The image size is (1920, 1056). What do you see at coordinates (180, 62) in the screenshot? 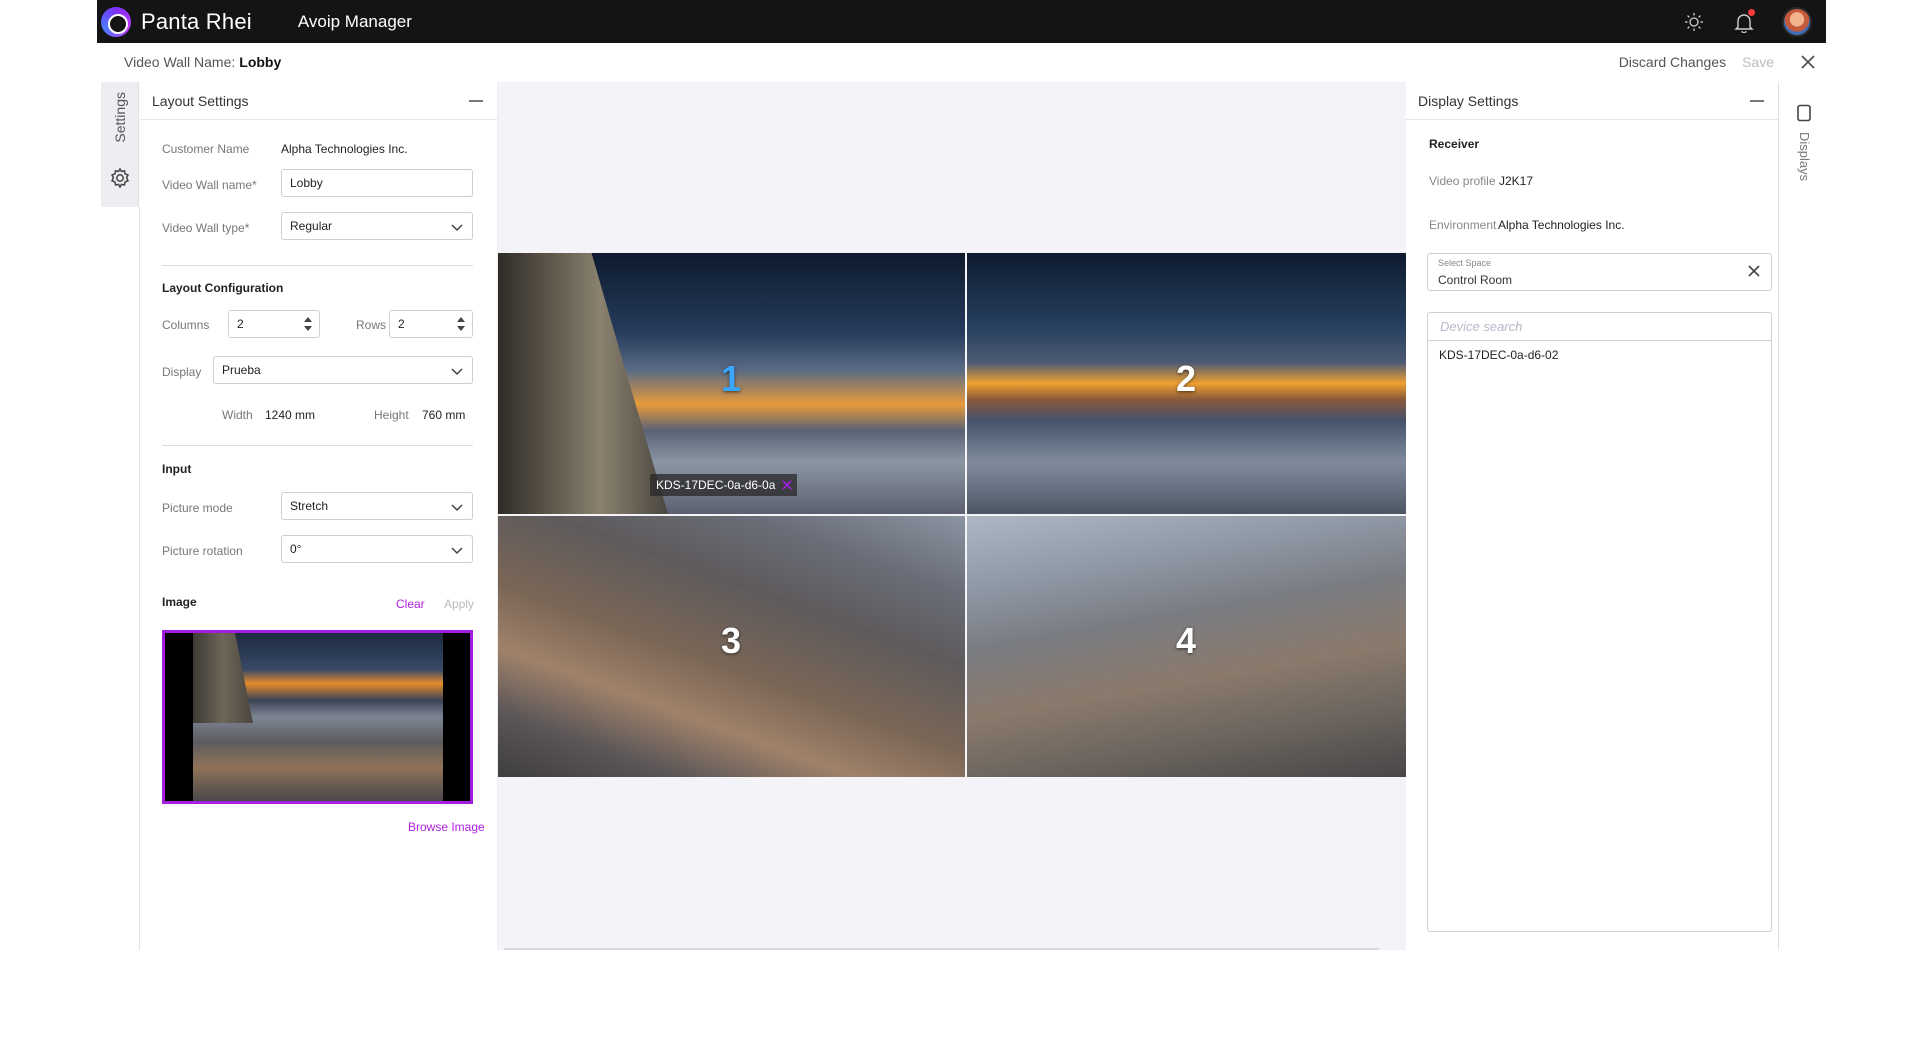
I see `video-wall-name-label: Video Wall Name:` at bounding box center [180, 62].